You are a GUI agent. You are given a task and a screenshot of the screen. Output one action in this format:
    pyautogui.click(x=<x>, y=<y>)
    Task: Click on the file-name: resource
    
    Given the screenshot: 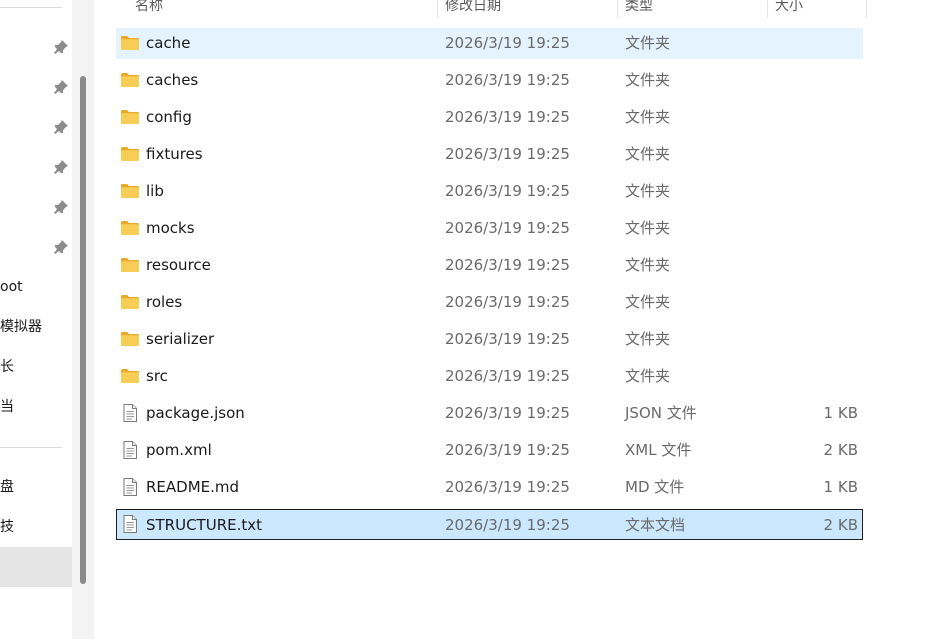 What is the action you would take?
    pyautogui.click(x=178, y=265)
    